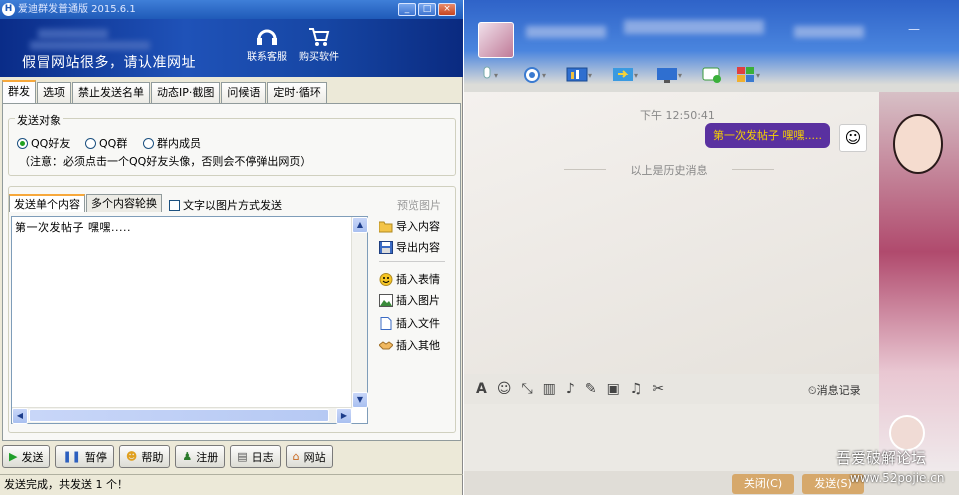  Describe the element at coordinates (918, 144) in the screenshot. I see `contact-photo` at that location.